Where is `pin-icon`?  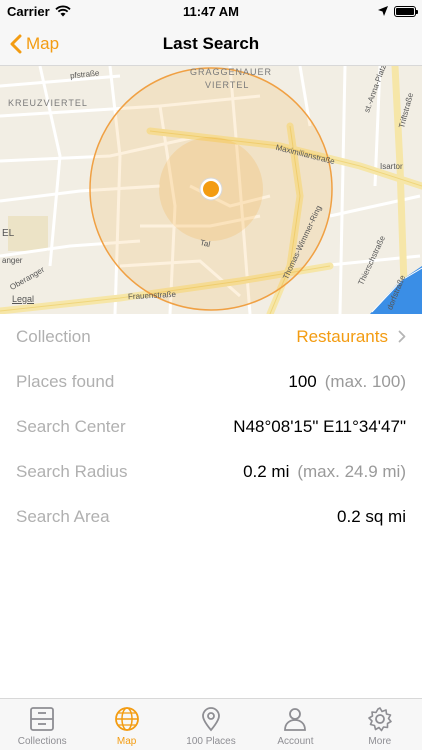 pin-icon is located at coordinates (211, 719).